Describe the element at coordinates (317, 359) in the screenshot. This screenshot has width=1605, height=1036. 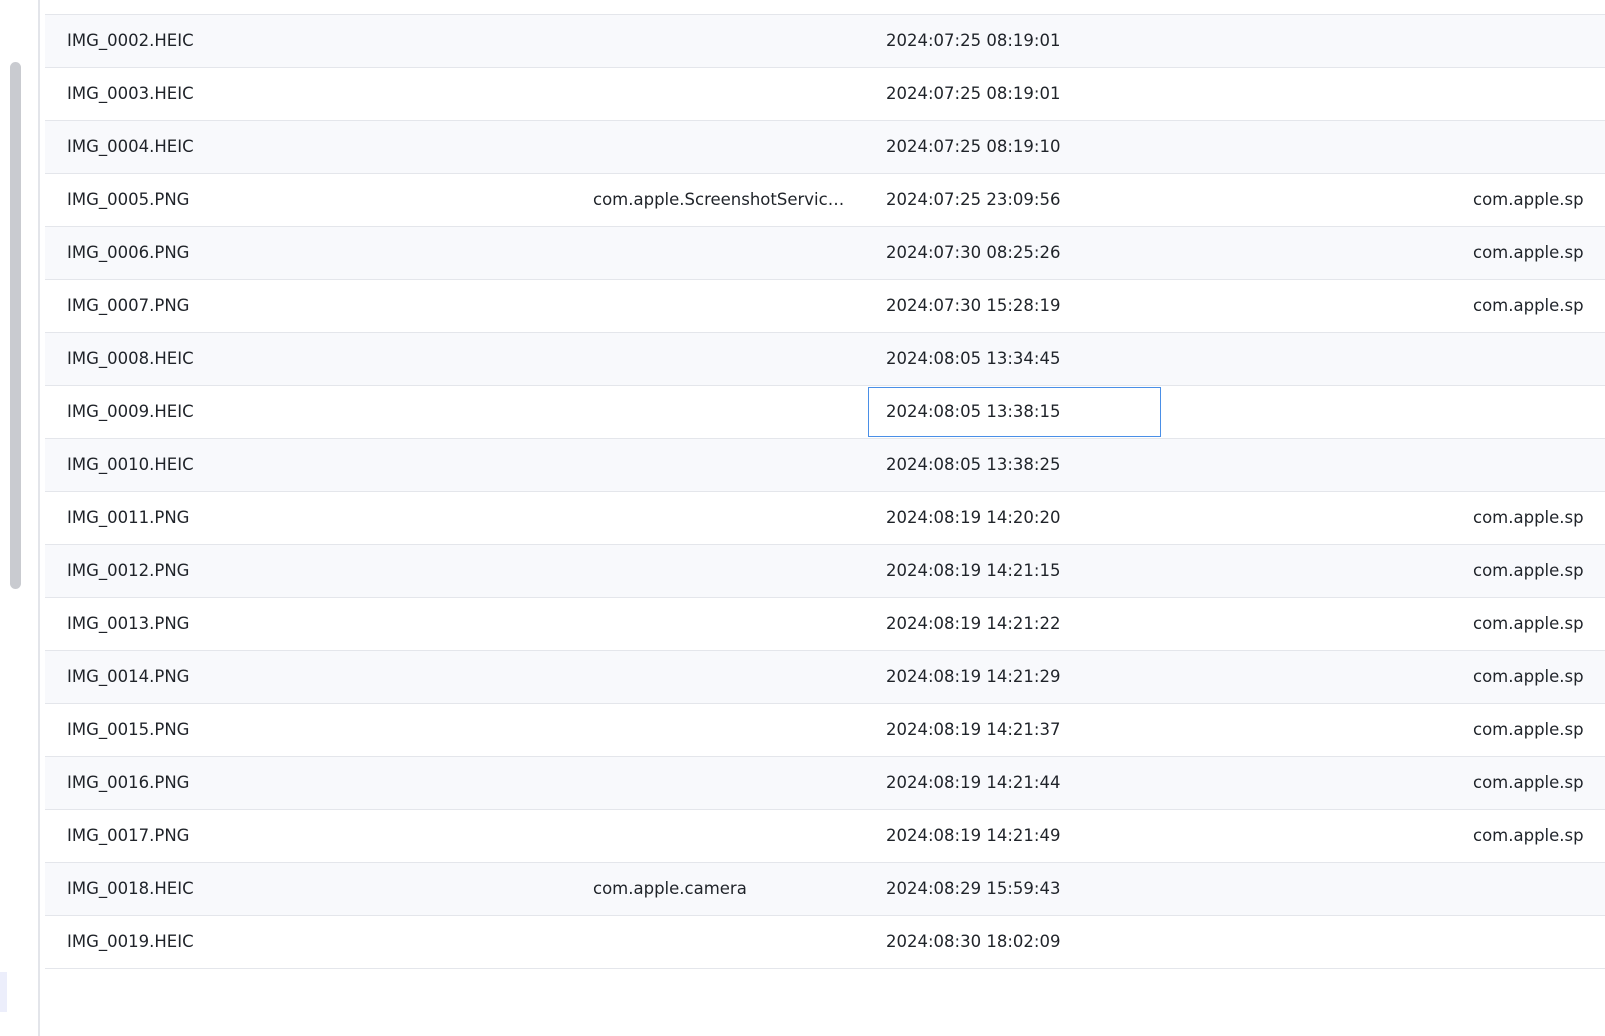
I see `file-name-cell: IMG_0008.HEIC` at that location.